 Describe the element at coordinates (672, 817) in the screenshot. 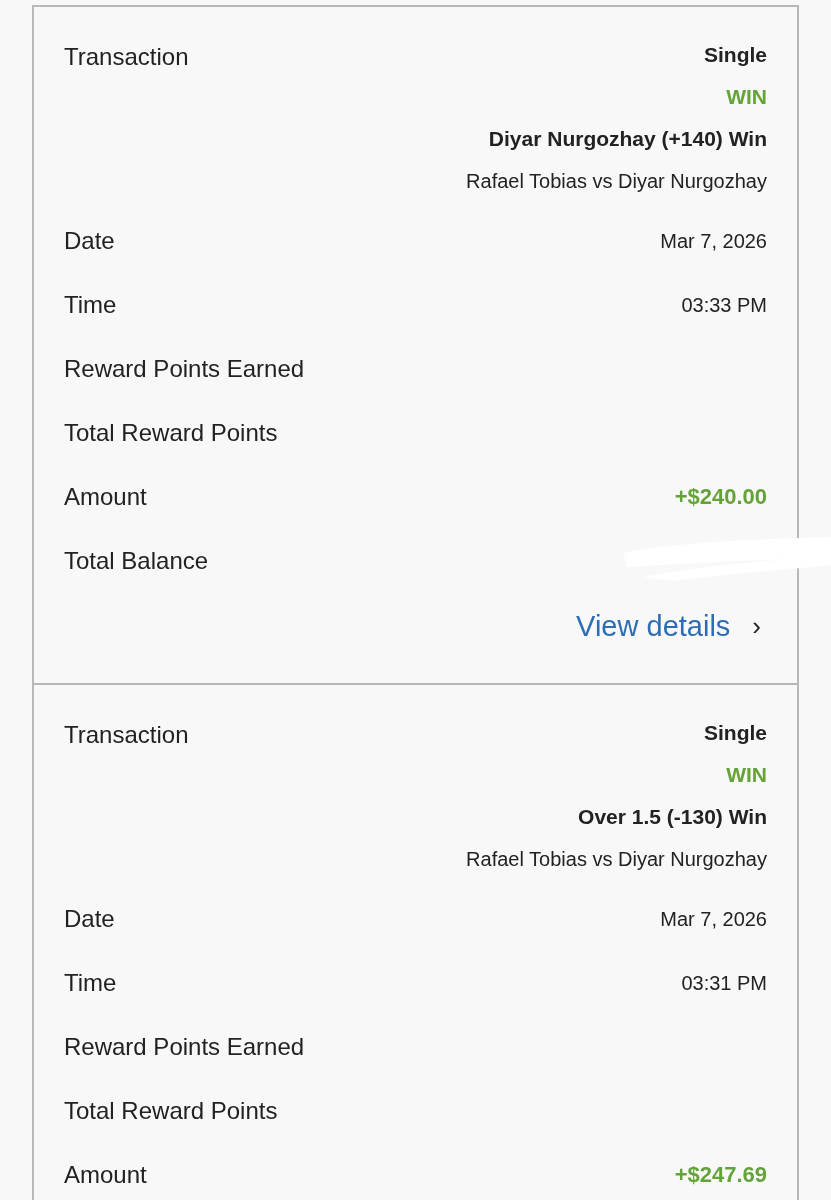

I see `bet-selection: Over 1.5 (-130) Win` at that location.